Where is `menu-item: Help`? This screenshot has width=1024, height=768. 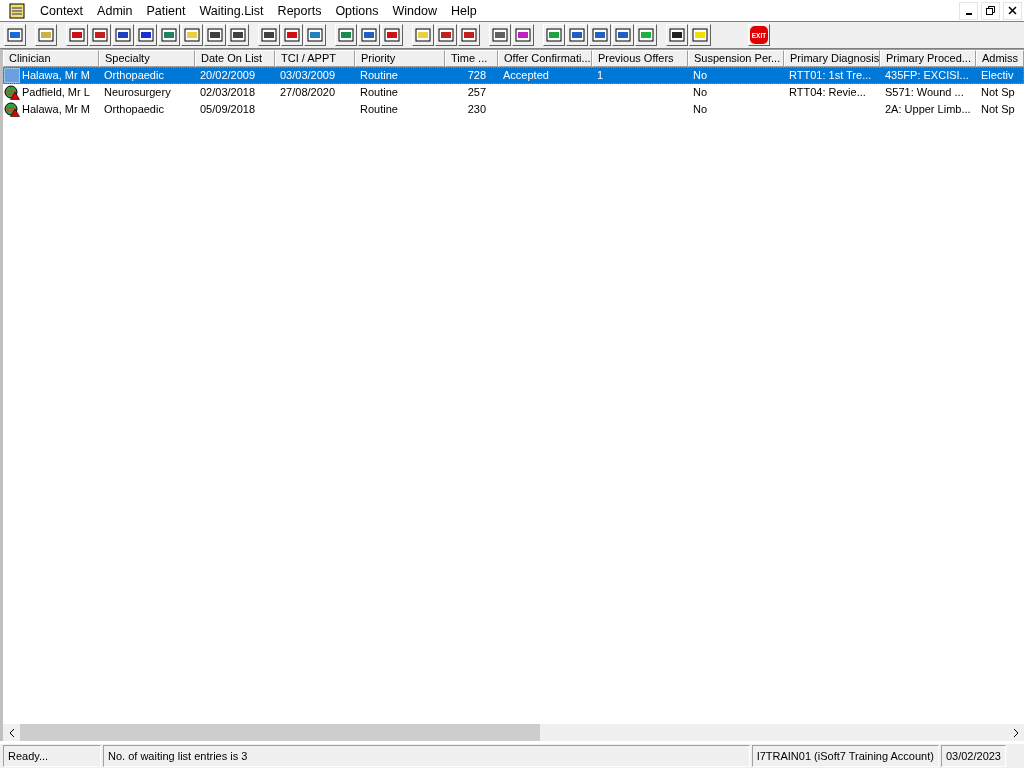 menu-item: Help is located at coordinates (463, 10).